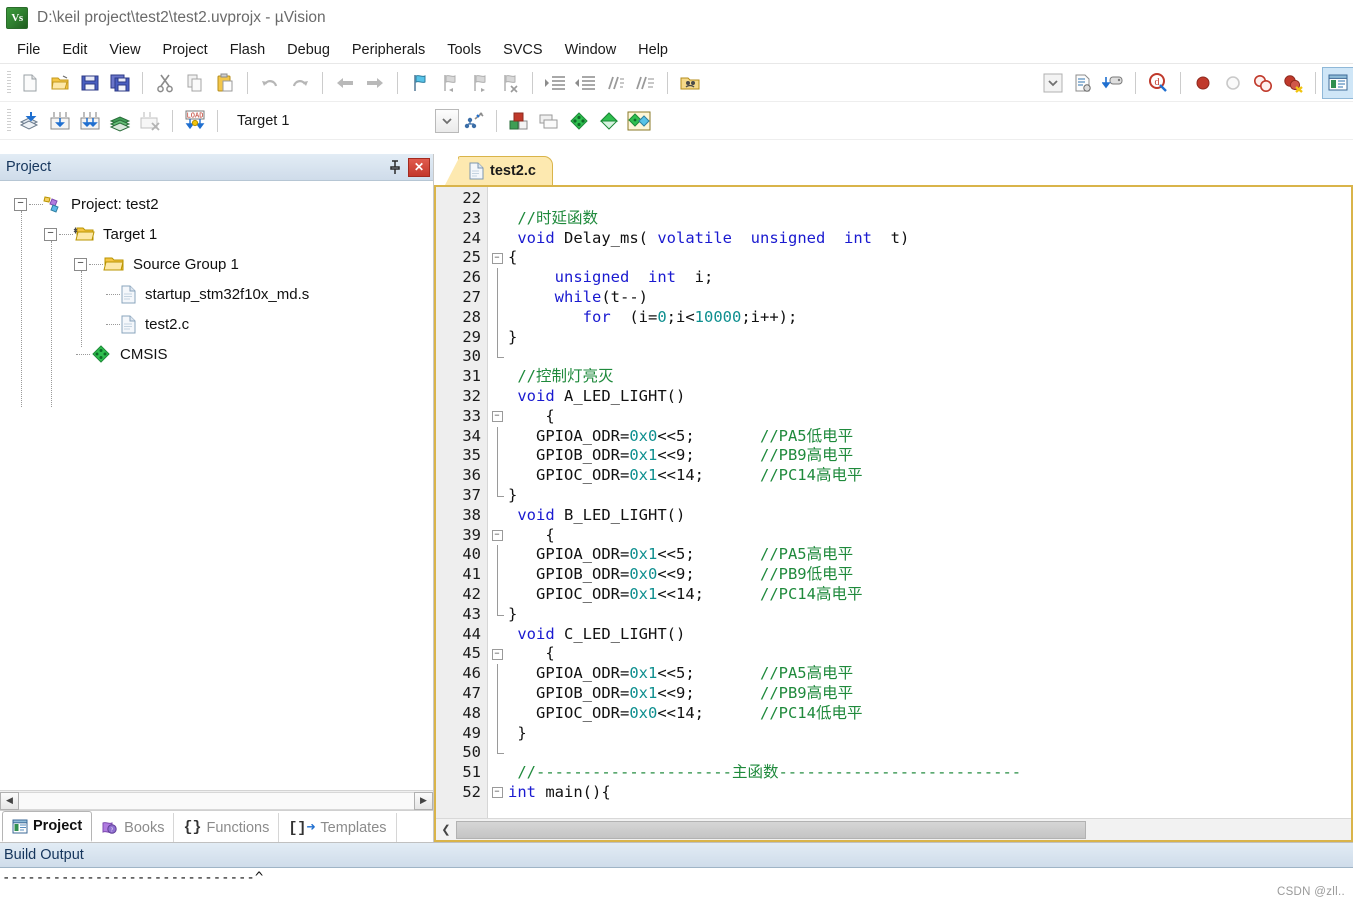  Describe the element at coordinates (893, 357) in the screenshot. I see `code-line: 30` at that location.